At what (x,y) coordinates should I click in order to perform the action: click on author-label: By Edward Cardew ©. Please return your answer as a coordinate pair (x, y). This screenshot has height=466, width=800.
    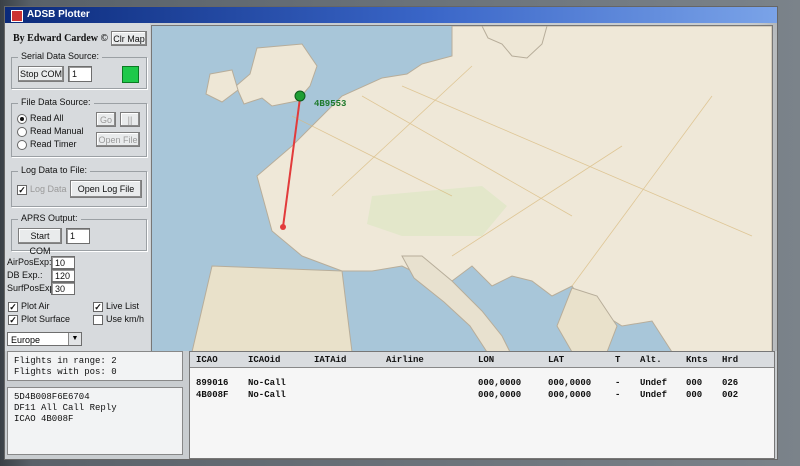
    Looking at the image, I should click on (60, 38).